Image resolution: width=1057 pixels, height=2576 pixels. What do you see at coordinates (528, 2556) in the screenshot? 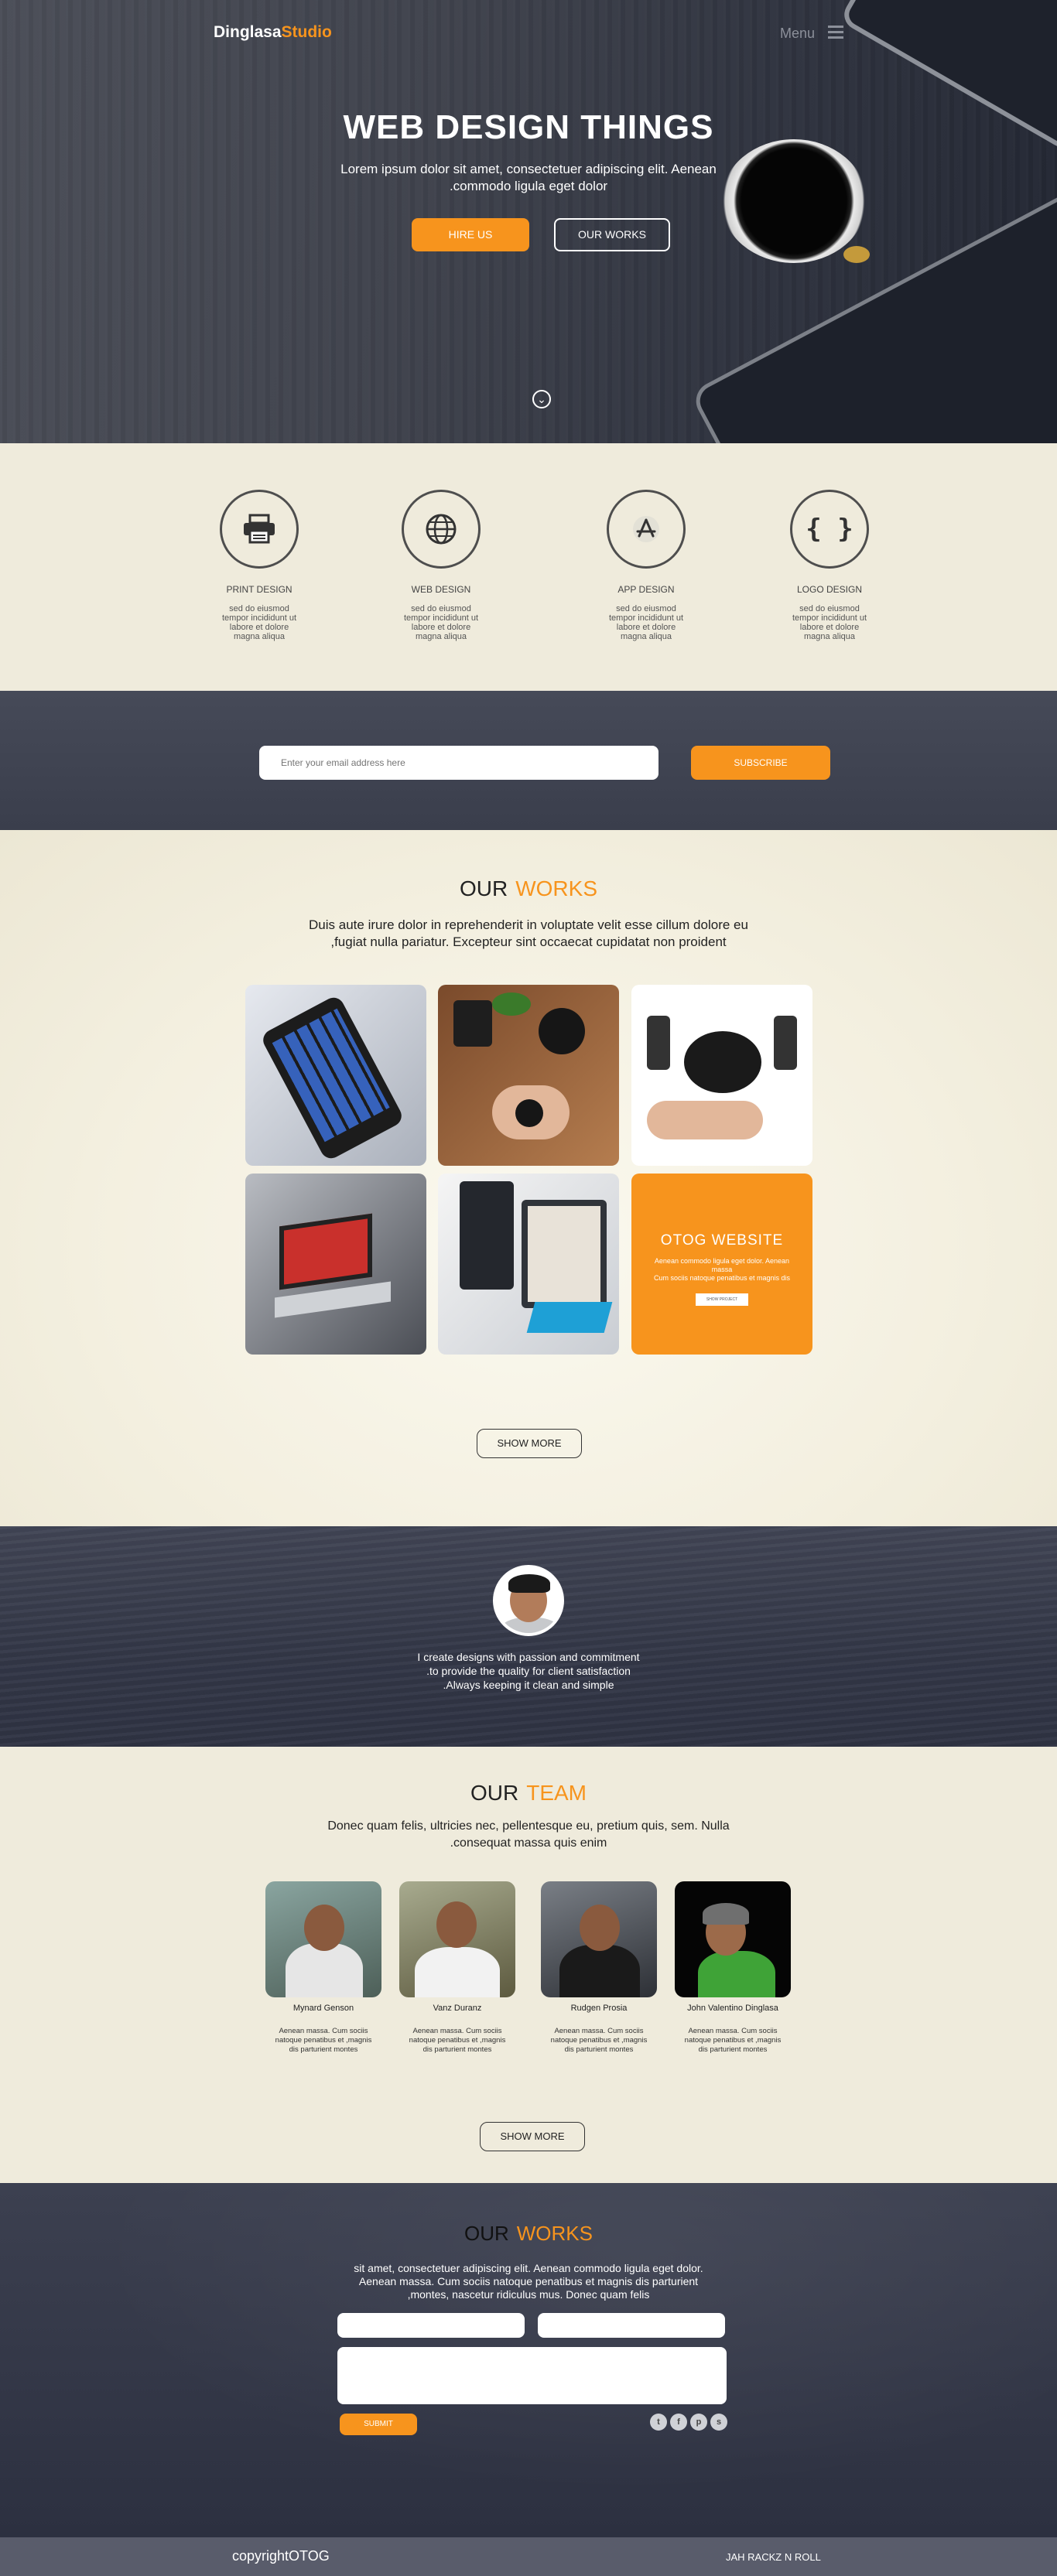
I see `footer: copyrightOTOG JAH RACKZ N ROLL` at bounding box center [528, 2556].